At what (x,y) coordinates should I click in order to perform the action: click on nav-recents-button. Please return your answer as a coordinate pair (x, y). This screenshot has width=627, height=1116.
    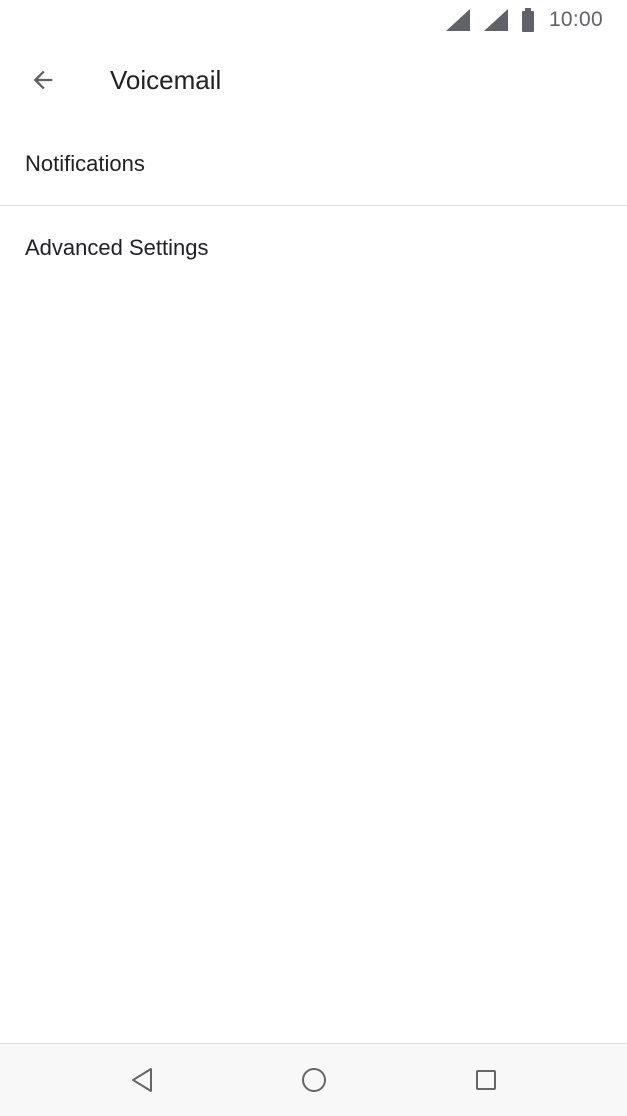
    Looking at the image, I should click on (486, 1080).